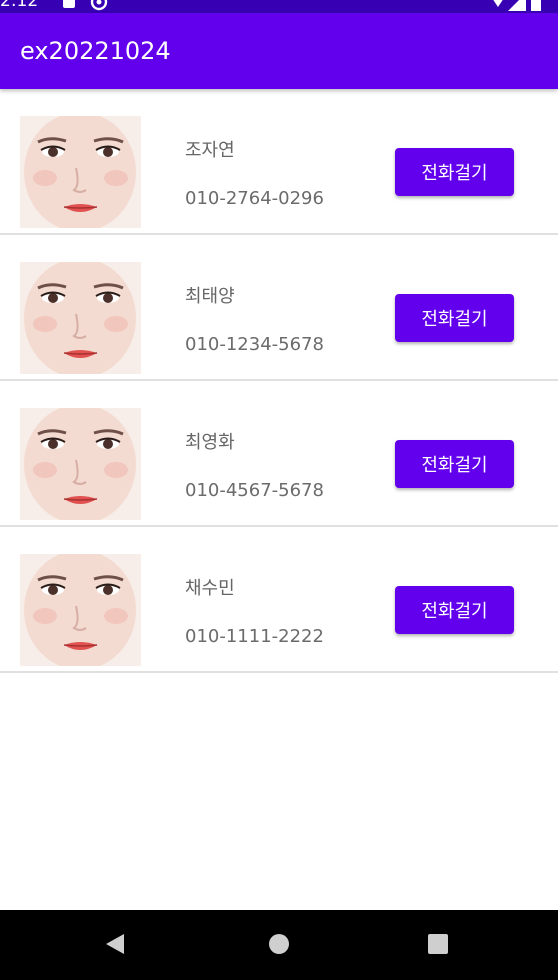 Image resolution: width=558 pixels, height=980 pixels. What do you see at coordinates (254, 490) in the screenshot?
I see `contact-phone: 010-4567-5678` at bounding box center [254, 490].